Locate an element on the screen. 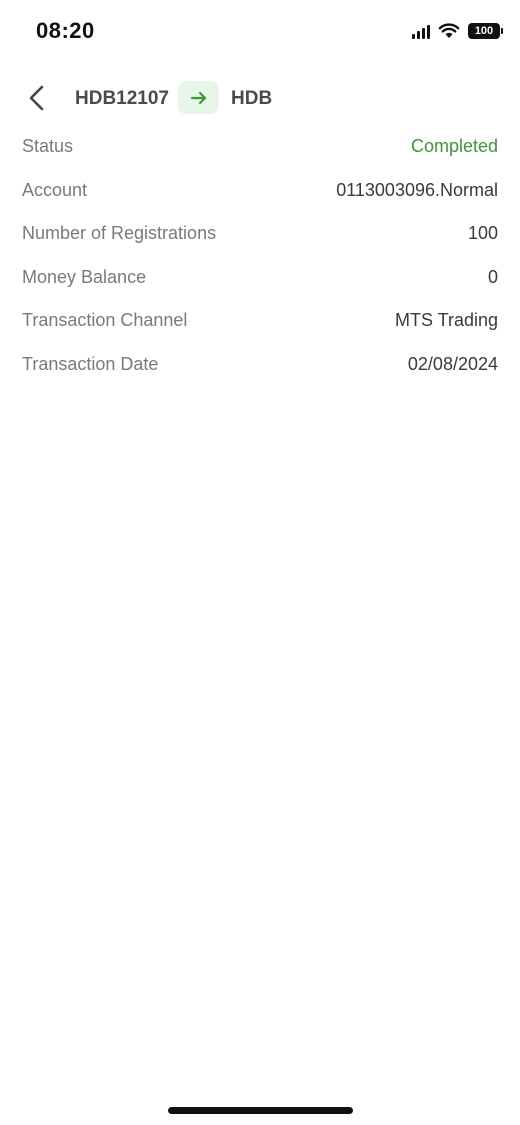 Image resolution: width=520 pixels, height=1125 pixels. wifi-icon is located at coordinates (449, 31).